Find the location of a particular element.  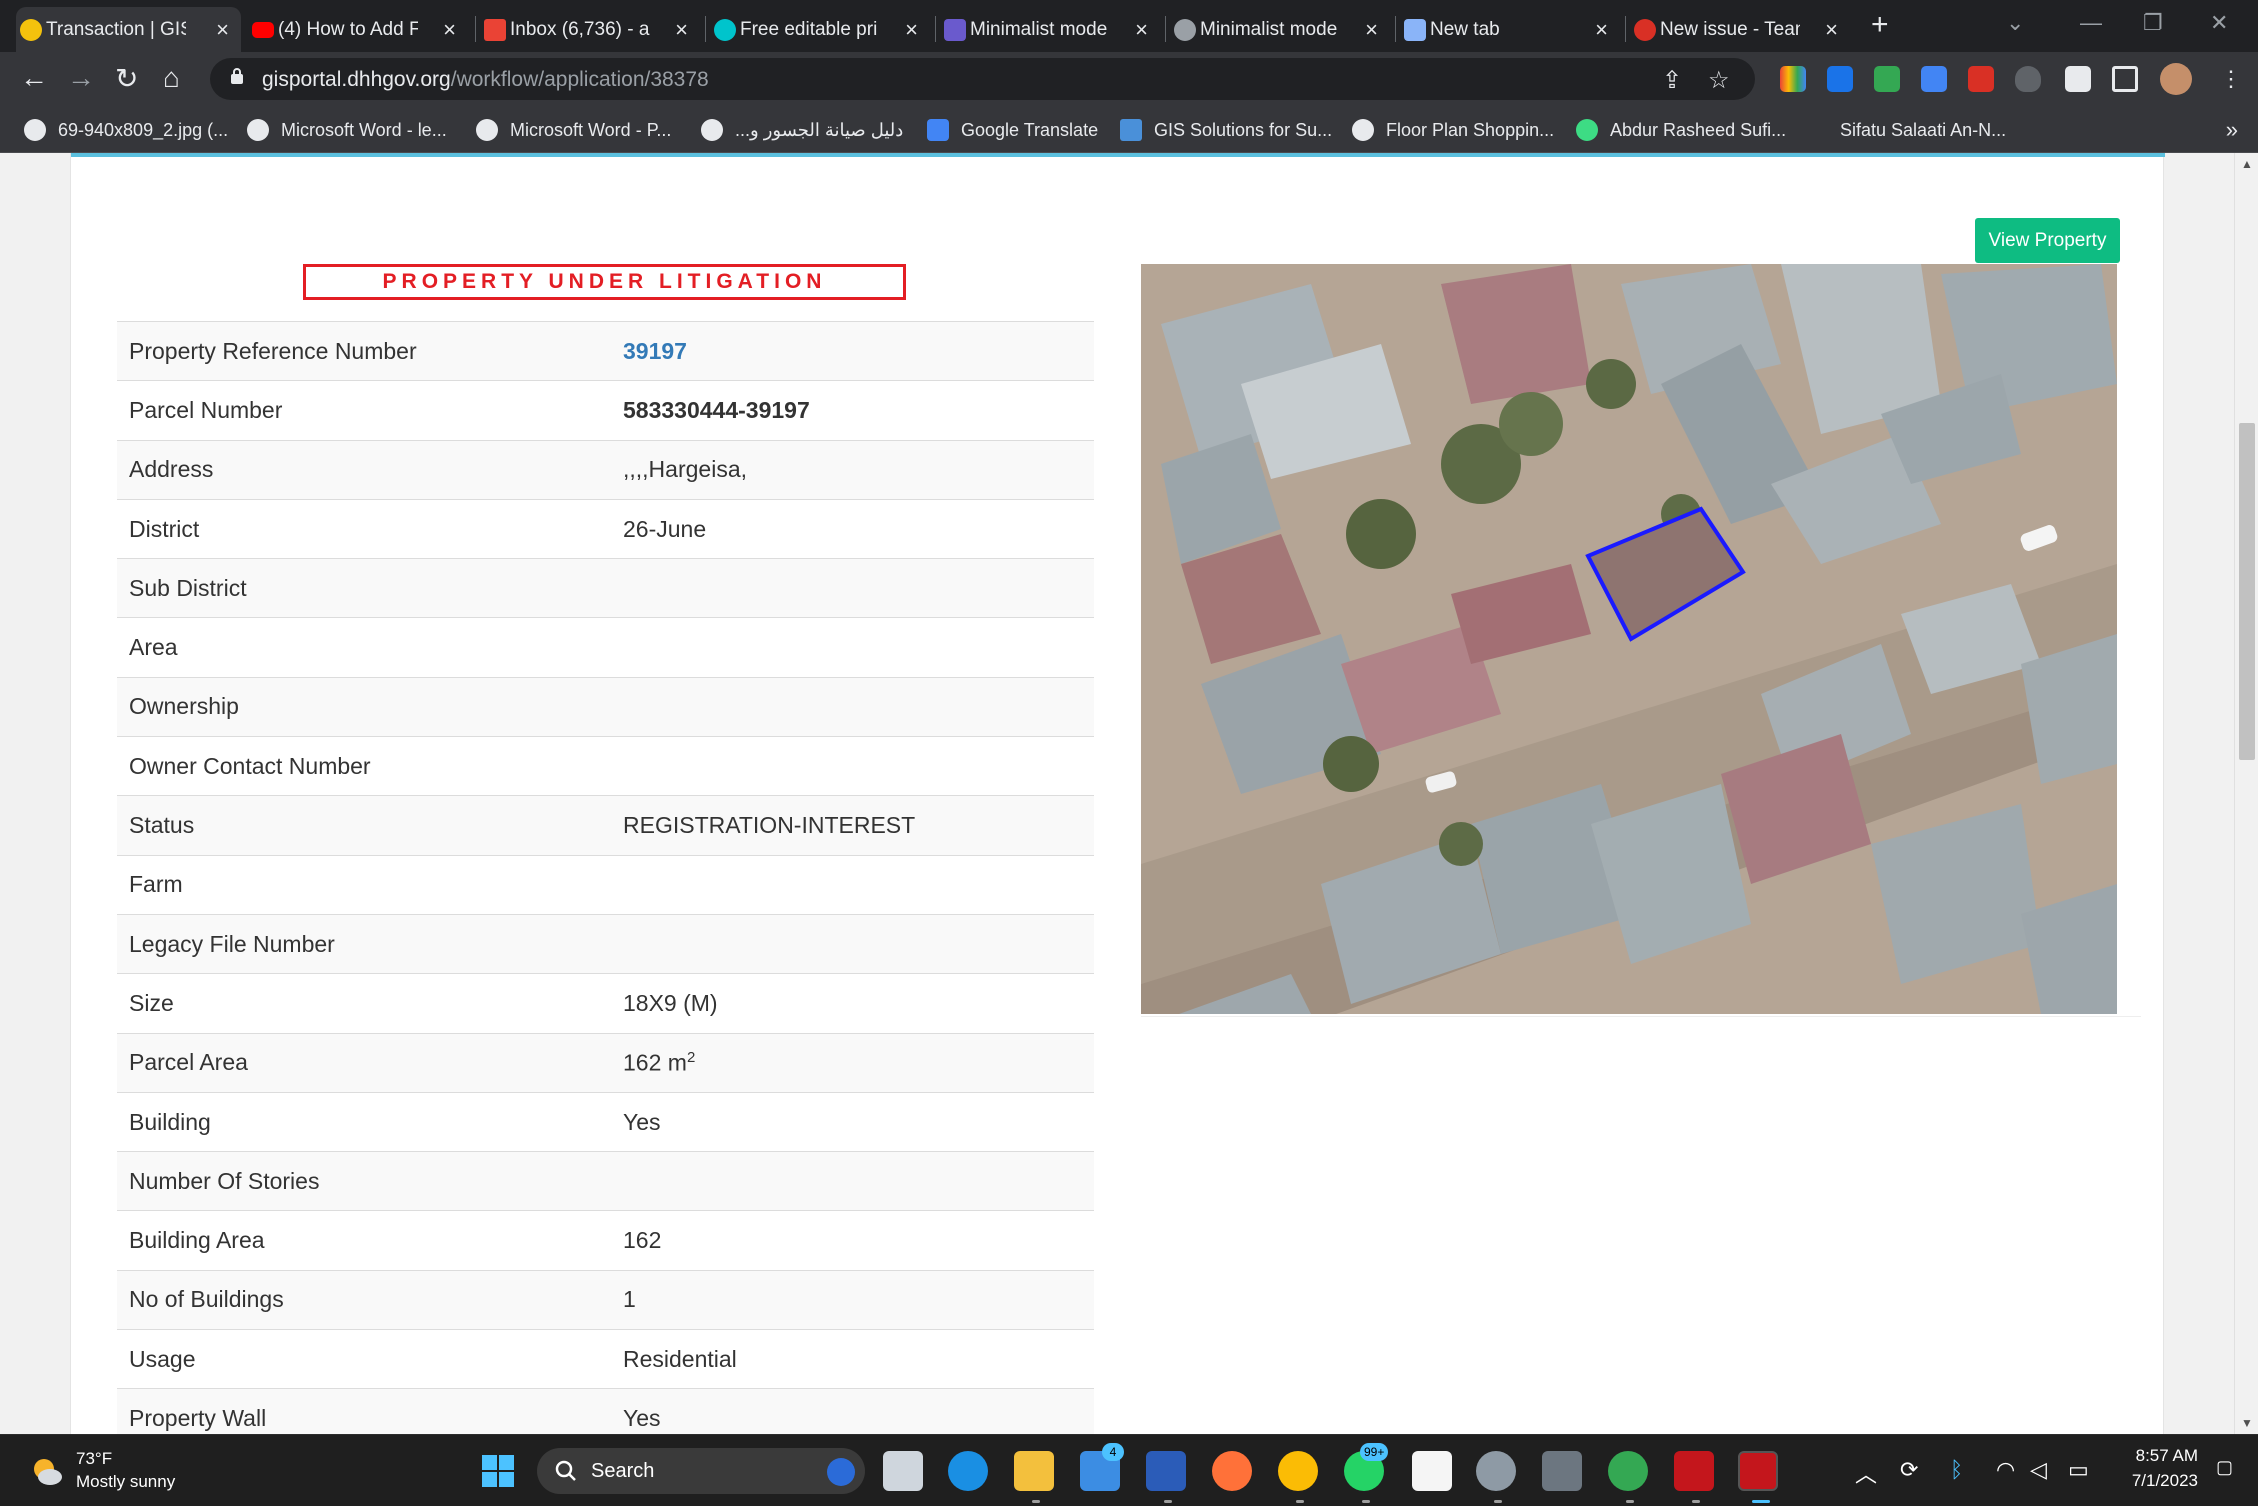

scroll-up-arrow-icon: ▲ is located at coordinates (2247, 164).